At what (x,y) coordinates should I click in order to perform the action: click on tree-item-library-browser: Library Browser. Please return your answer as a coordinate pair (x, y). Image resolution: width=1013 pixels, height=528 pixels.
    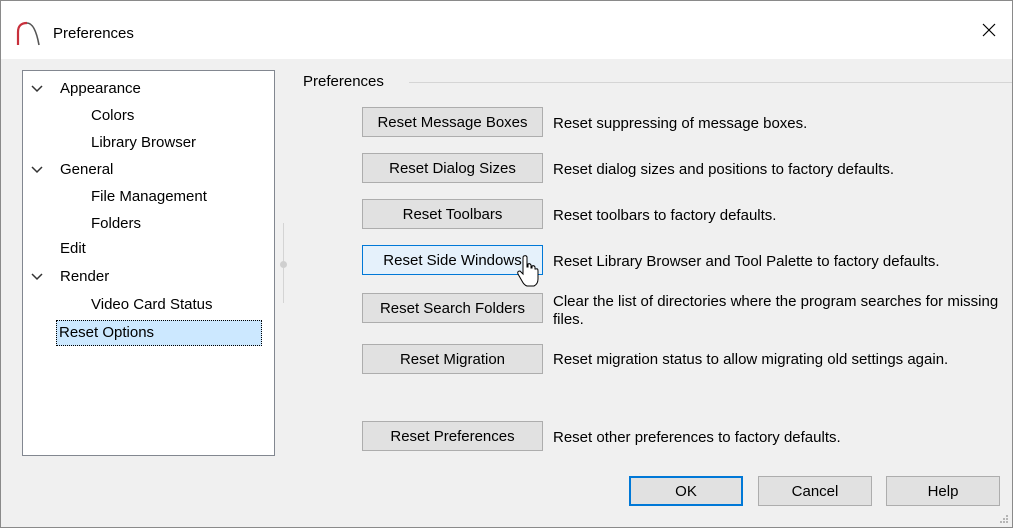
    Looking at the image, I should click on (143, 143).